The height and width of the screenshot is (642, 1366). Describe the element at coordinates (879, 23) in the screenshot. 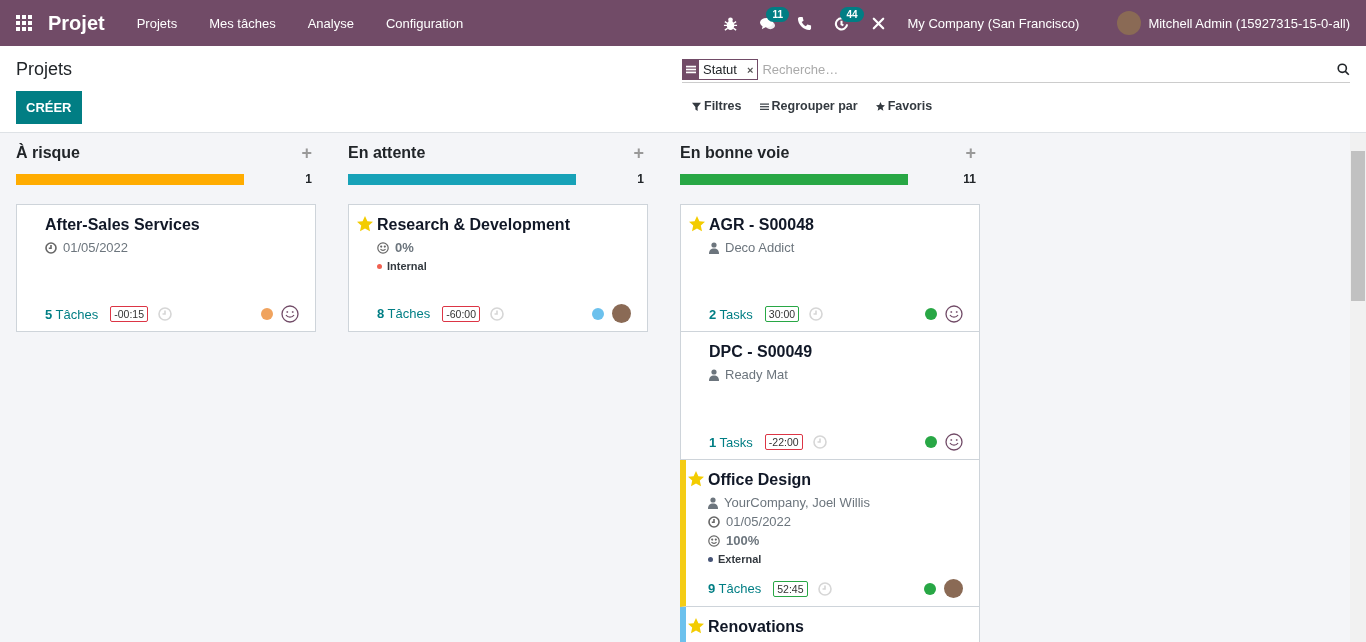

I see `tools-icon` at that location.